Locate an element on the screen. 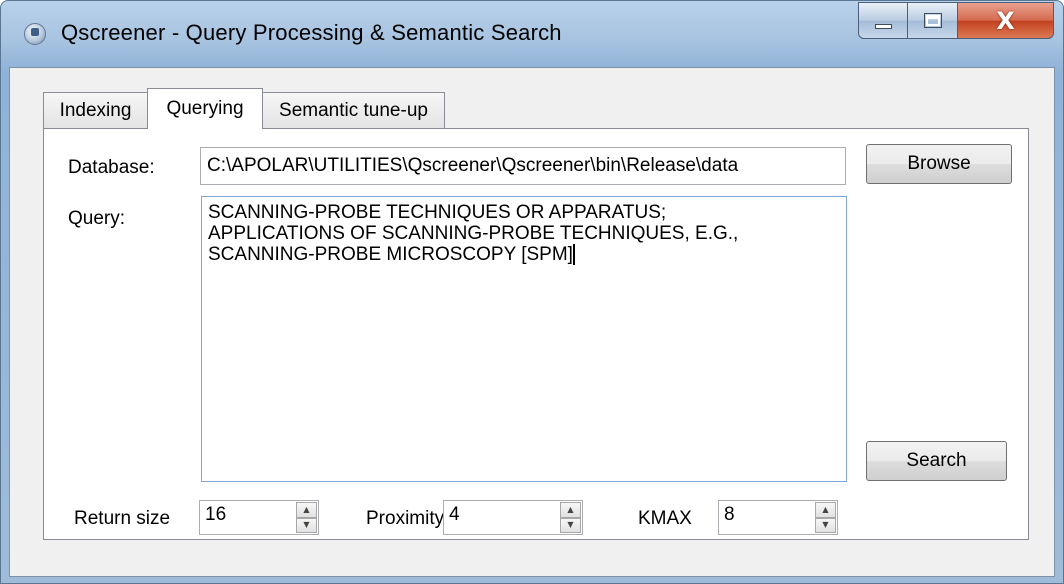 The image size is (1064, 584). search-button: Search is located at coordinates (936, 461).